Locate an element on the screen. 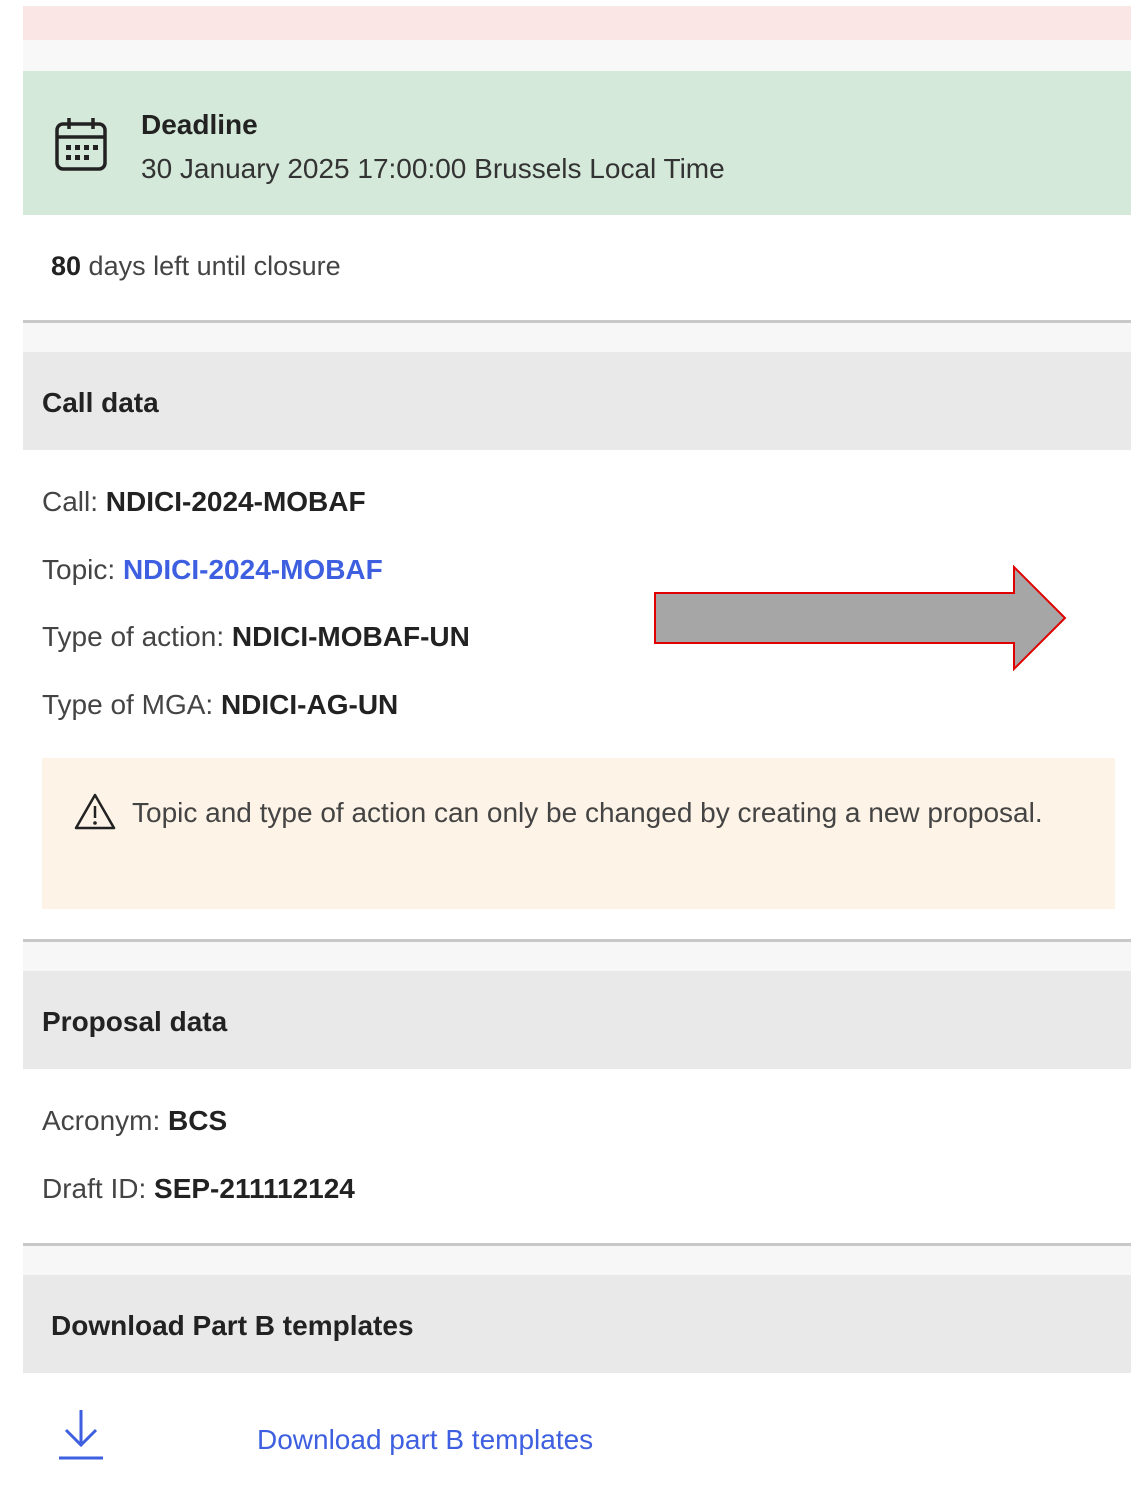  call-label: Call: is located at coordinates (74, 501).